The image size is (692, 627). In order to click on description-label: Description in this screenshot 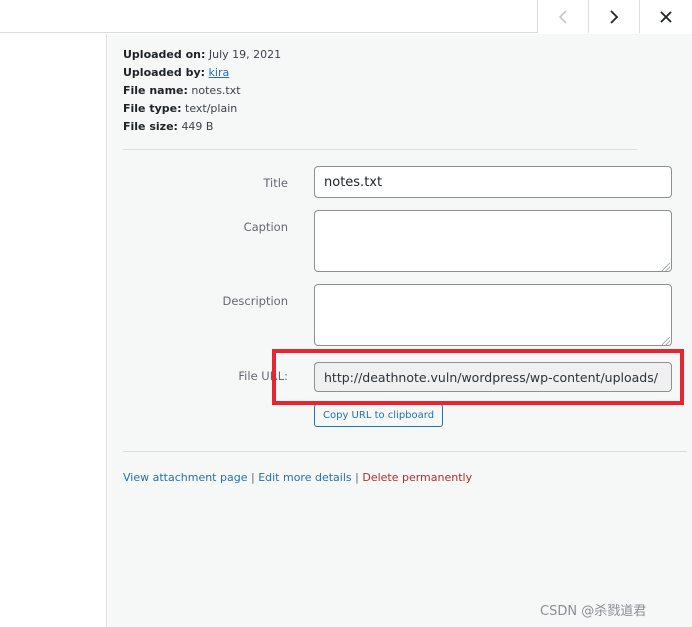, I will do `click(255, 301)`.